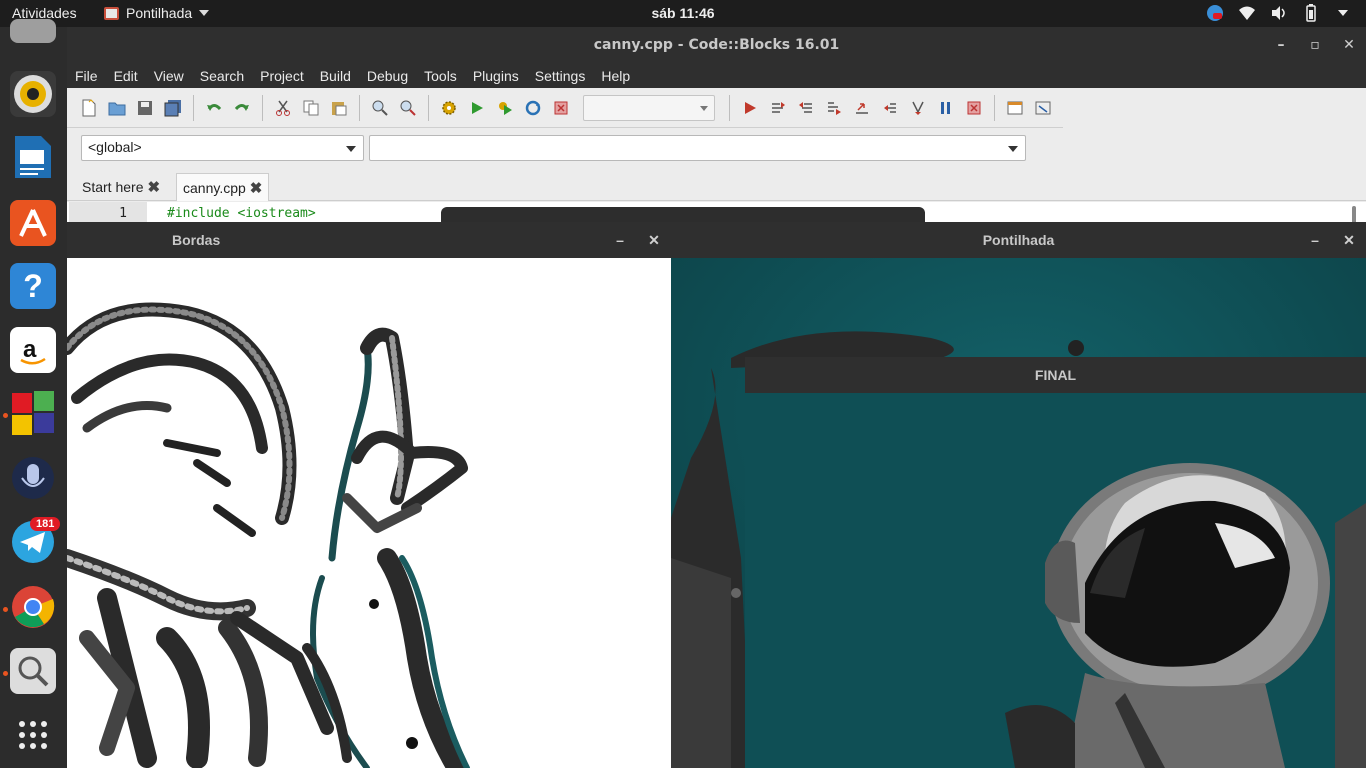 The height and width of the screenshot is (768, 1366). I want to click on final-titlebar: FINAL, so click(1055, 375).